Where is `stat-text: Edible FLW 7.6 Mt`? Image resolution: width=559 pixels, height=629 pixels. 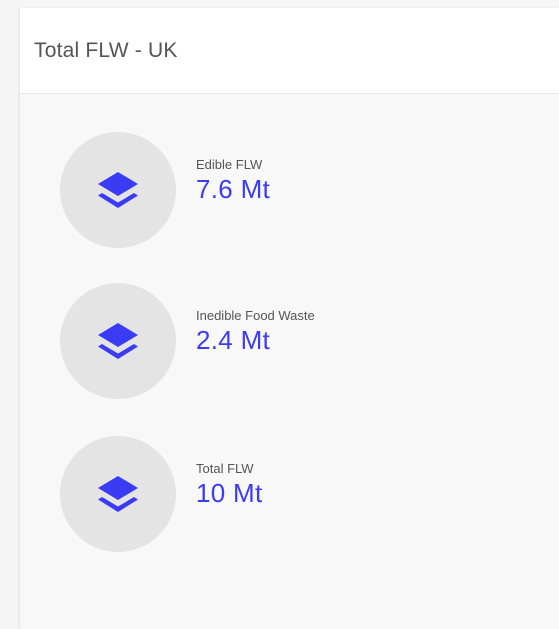 stat-text: Edible FLW 7.6 Mt is located at coordinates (233, 181).